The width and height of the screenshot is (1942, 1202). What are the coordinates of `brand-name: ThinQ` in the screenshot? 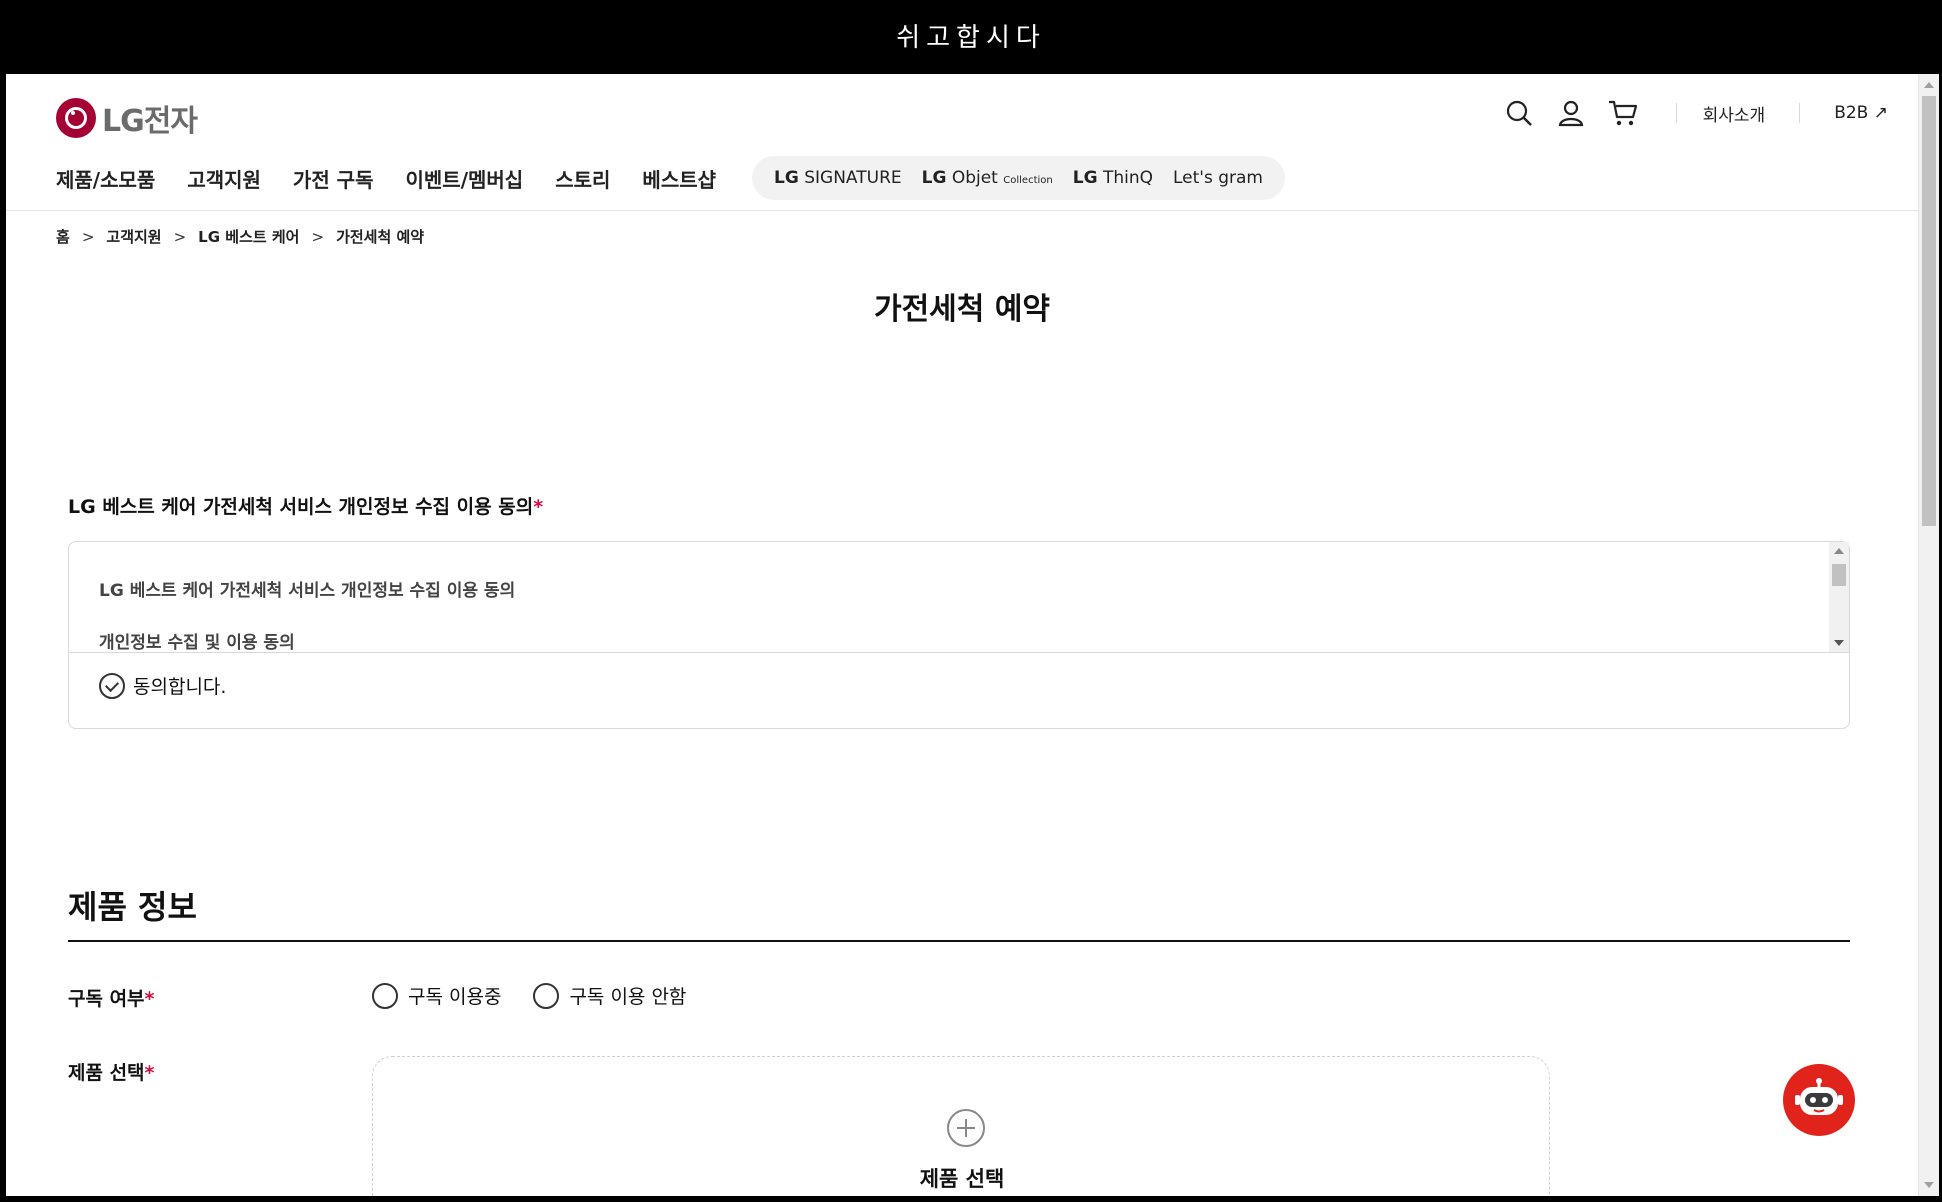 It's located at (1127, 178).